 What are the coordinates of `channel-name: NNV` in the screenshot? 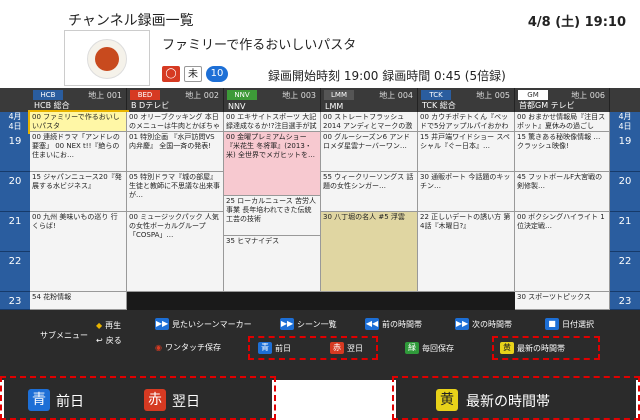 It's located at (237, 106).